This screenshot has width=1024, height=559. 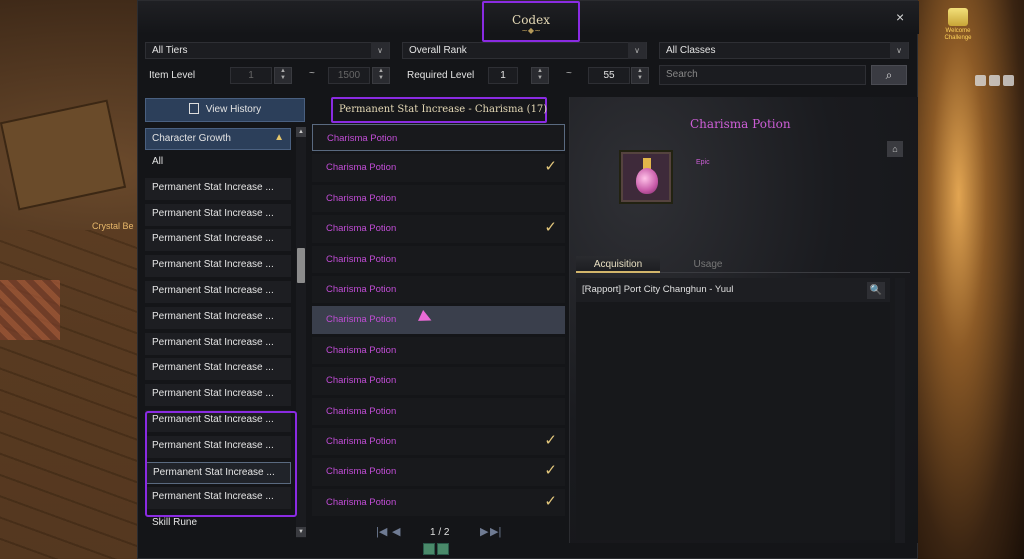 What do you see at coordinates (733, 290) in the screenshot?
I see `acquisition-row: [Rapport] Port City Changhun - Yuul` at bounding box center [733, 290].